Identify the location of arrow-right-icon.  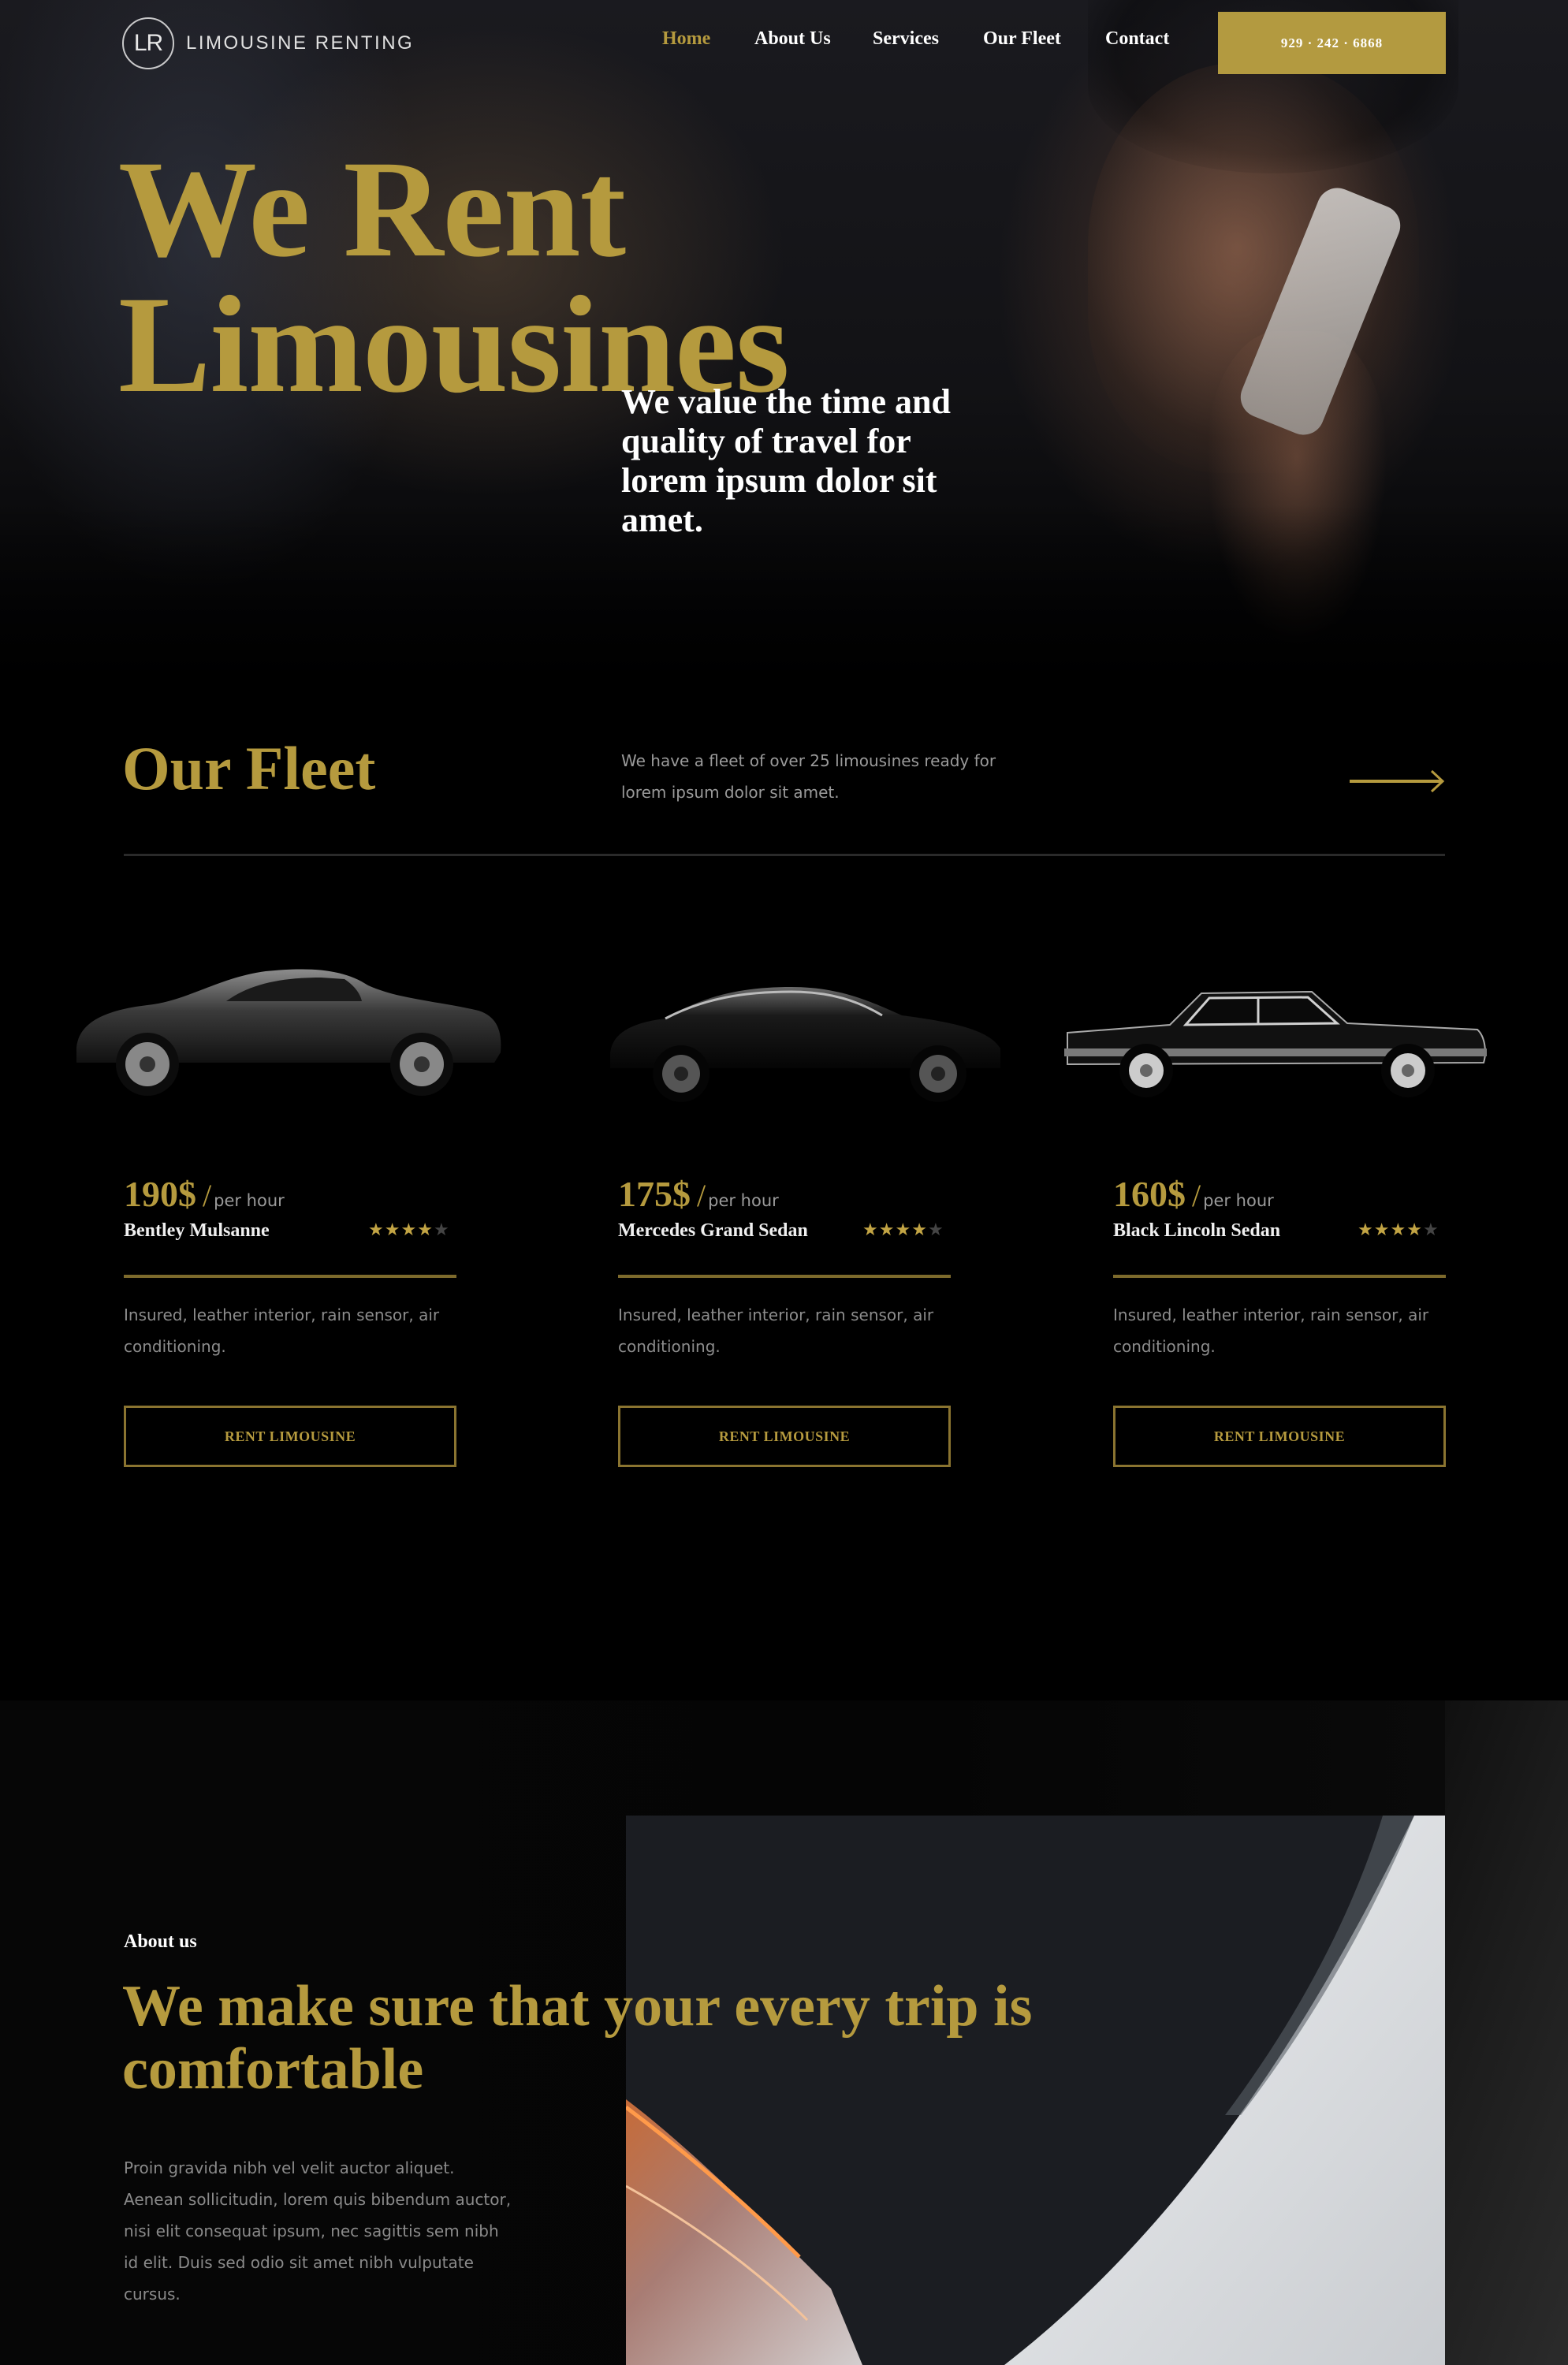
(1397, 783).